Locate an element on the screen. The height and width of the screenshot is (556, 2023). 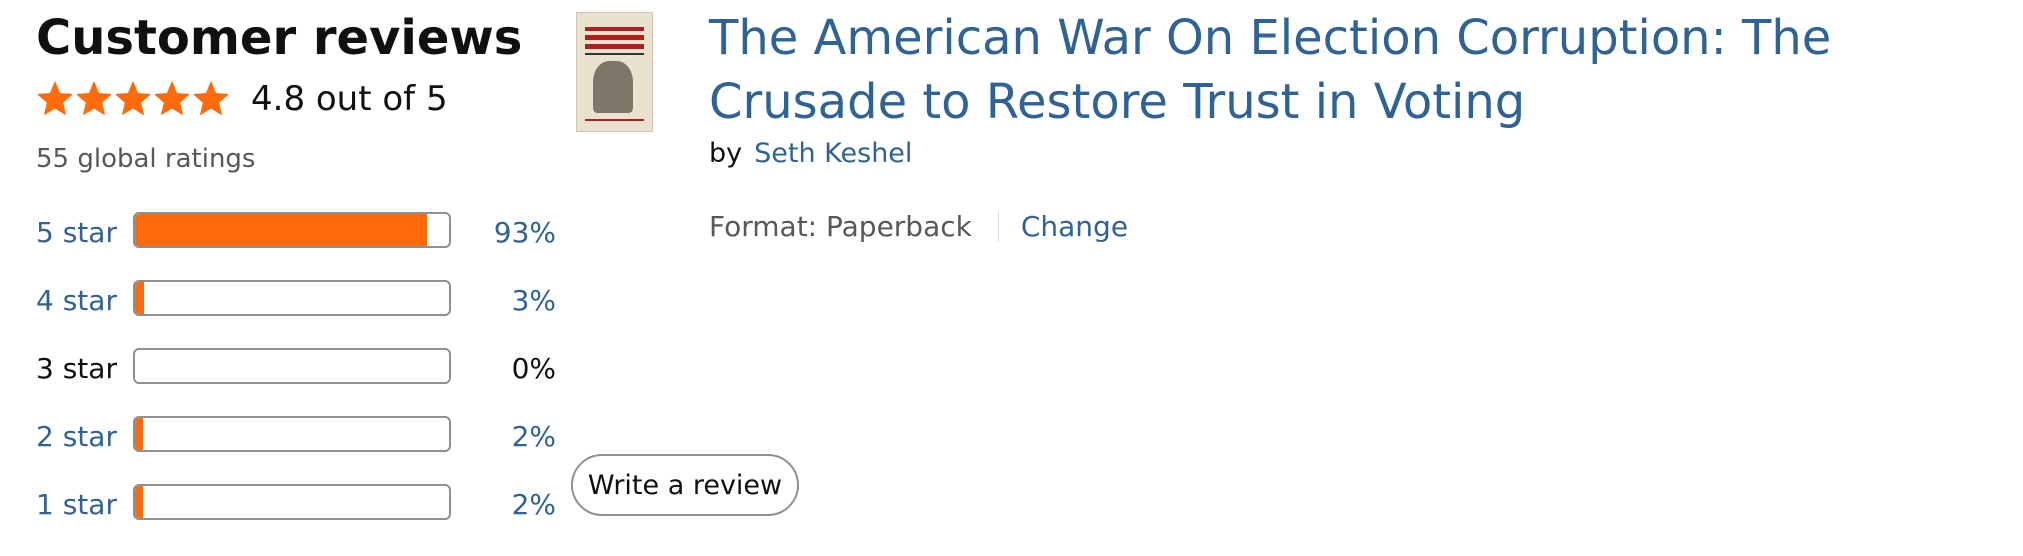
byline: by Seth Keshel is located at coordinates (810, 153).